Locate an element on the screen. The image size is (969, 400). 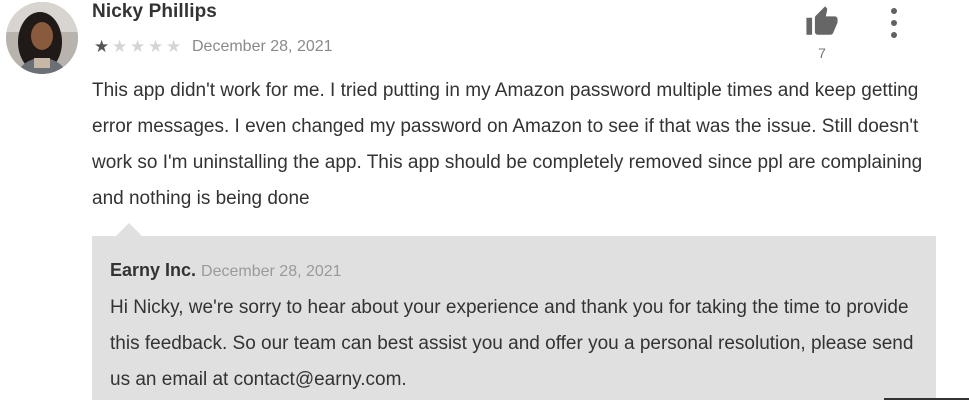
reply-date: December 28, 2021 is located at coordinates (271, 271).